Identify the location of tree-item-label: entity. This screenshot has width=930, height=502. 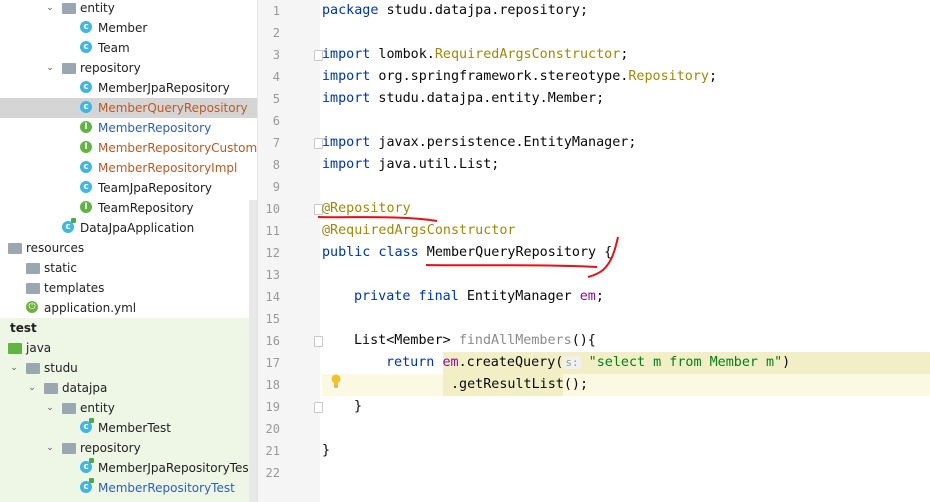
(97, 408).